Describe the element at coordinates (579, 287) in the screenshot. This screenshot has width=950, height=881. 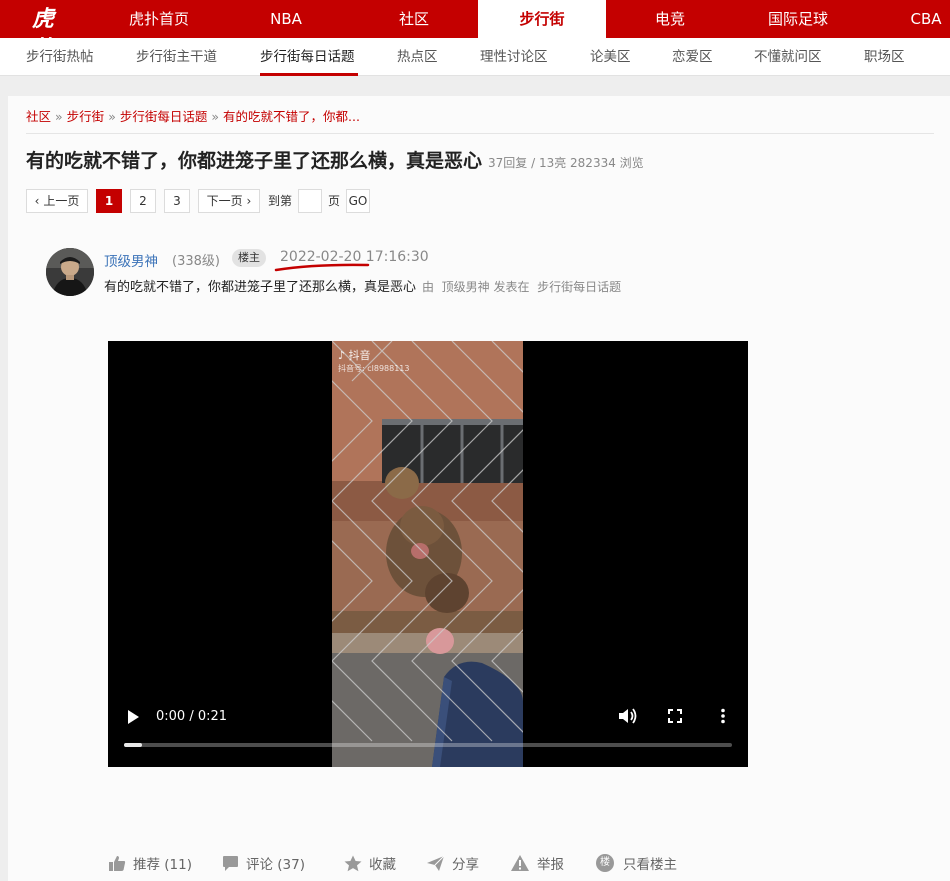
I see `byline-board: 步行街每日话题` at that location.